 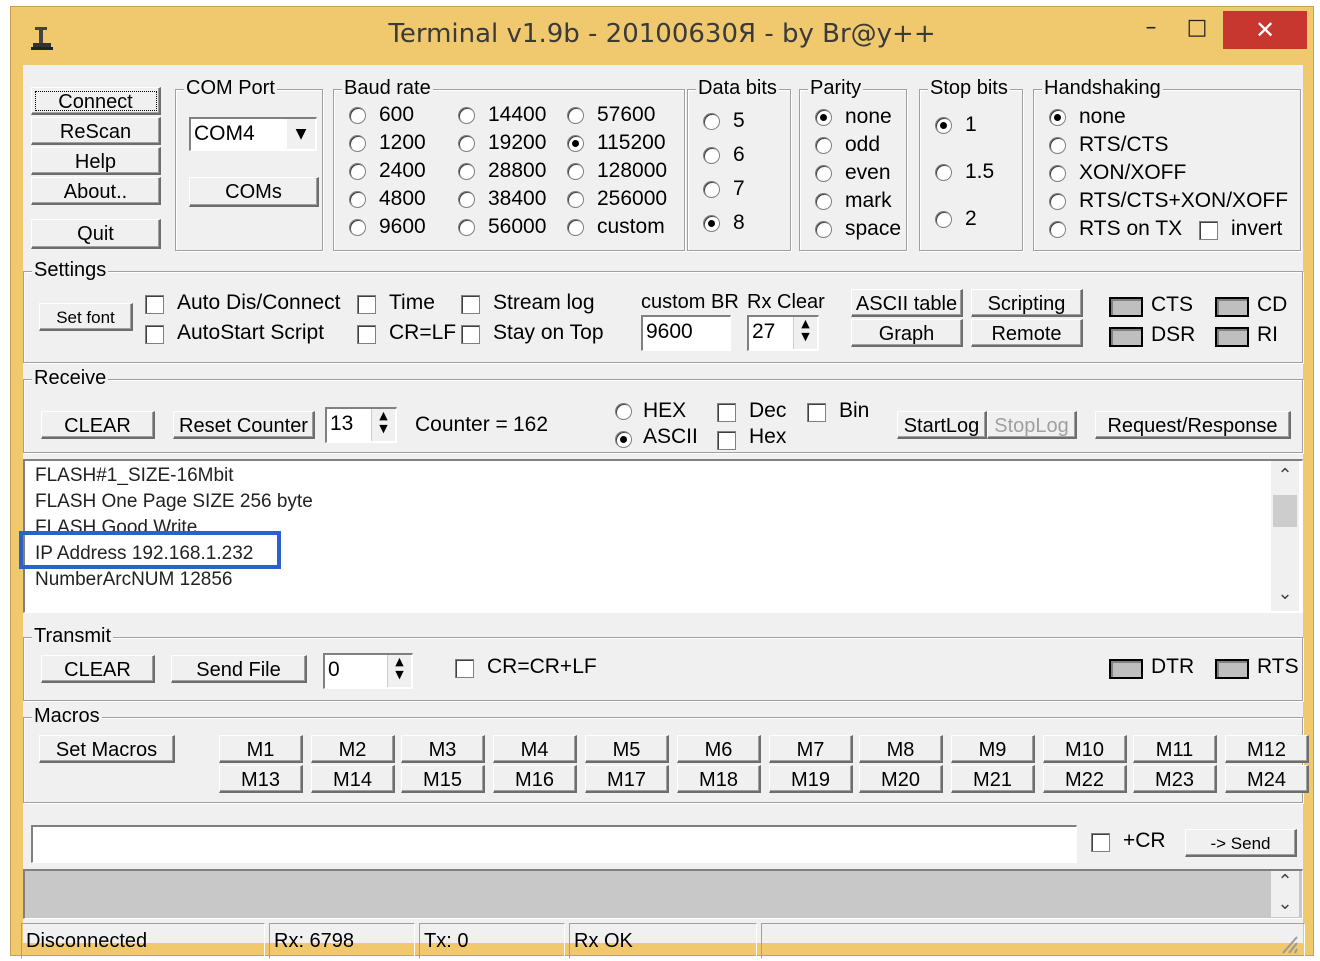 What do you see at coordinates (353, 779) in the screenshot?
I see `macro-button-m14: M14` at bounding box center [353, 779].